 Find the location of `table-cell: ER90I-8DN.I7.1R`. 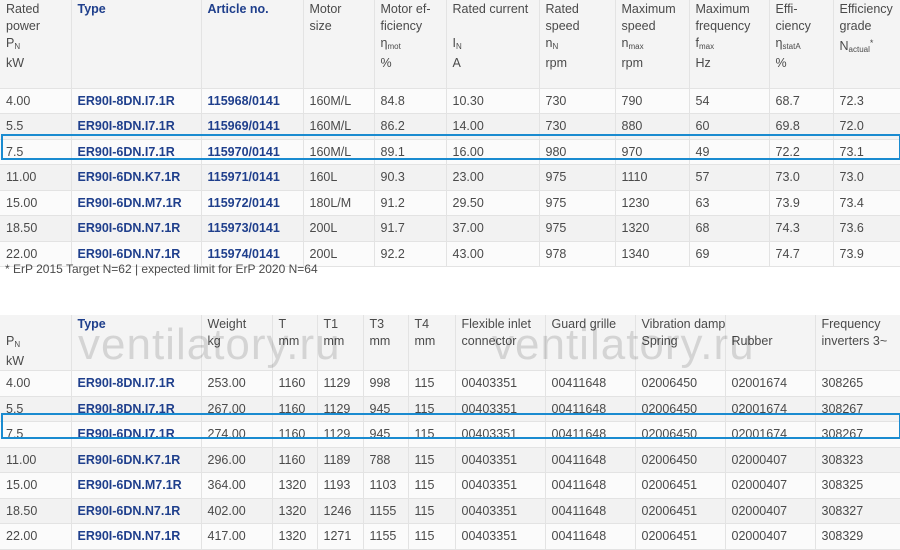

table-cell: ER90I-8DN.I7.1R is located at coordinates (136, 127).